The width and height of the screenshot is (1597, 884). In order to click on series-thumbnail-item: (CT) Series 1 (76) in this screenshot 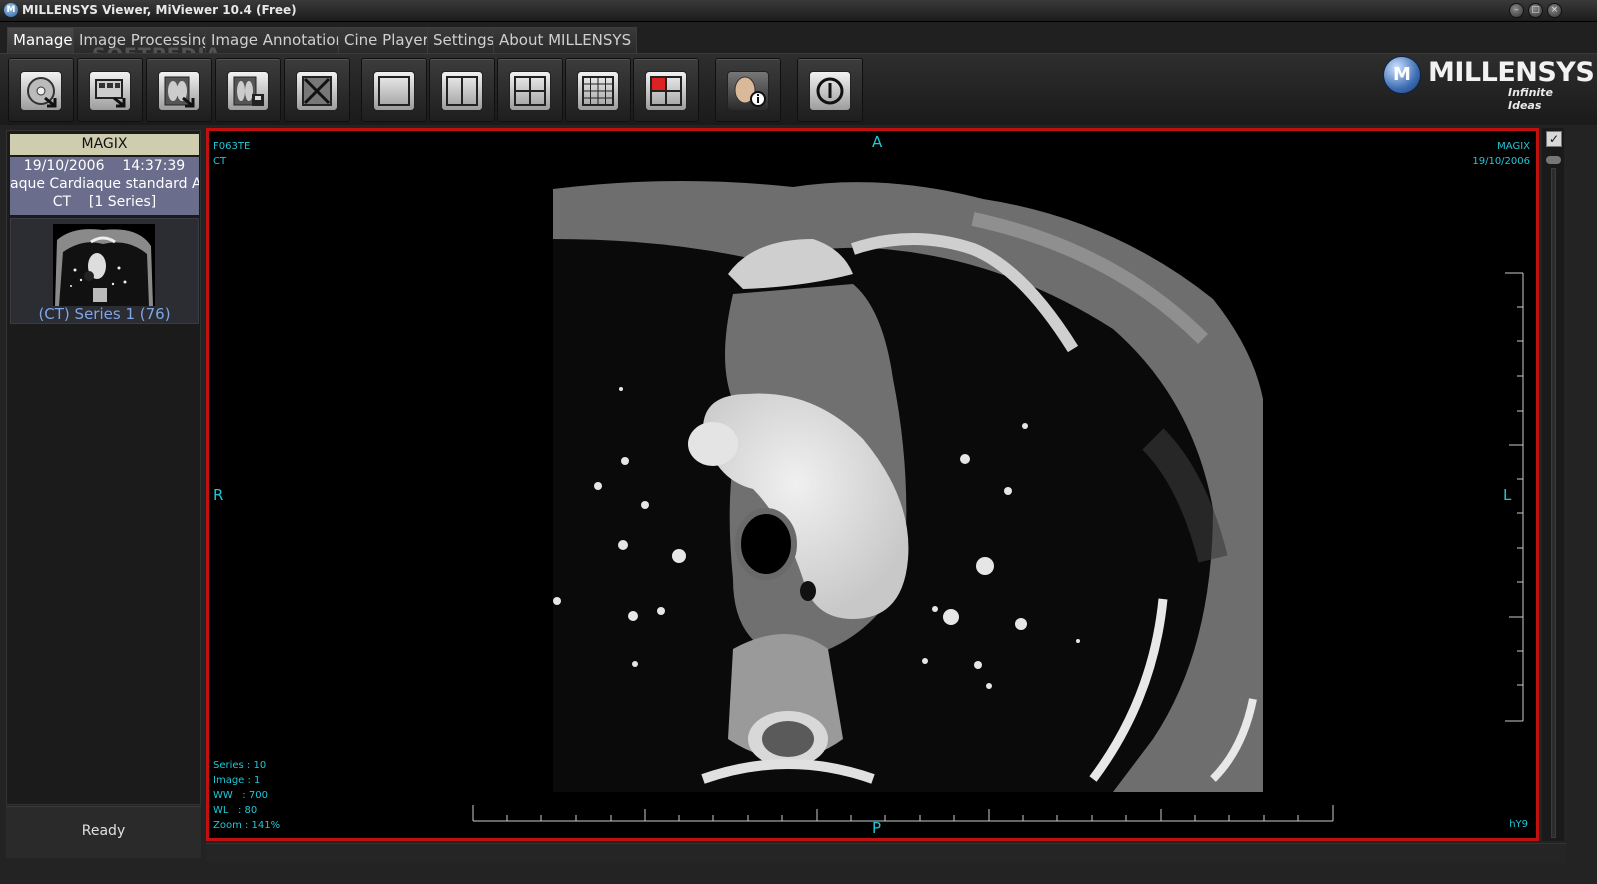, I will do `click(104, 271)`.